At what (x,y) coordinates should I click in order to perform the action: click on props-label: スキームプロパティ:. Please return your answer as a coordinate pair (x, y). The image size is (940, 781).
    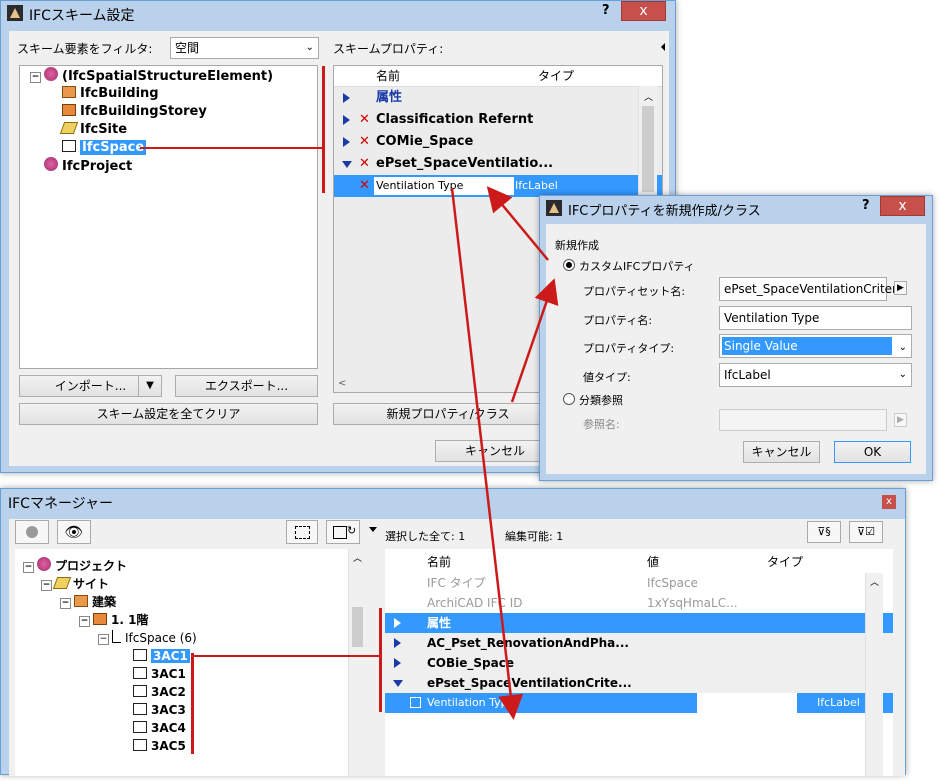
    Looking at the image, I should click on (388, 49).